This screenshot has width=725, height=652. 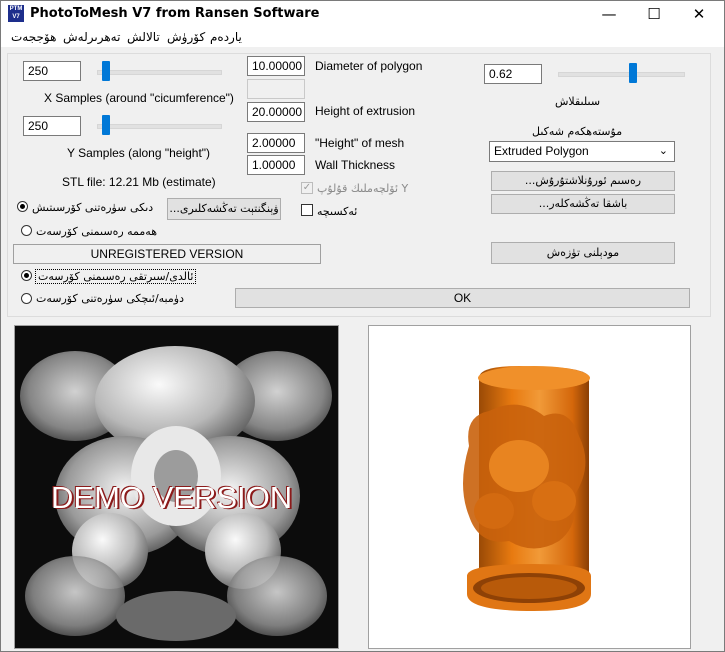 What do you see at coordinates (93, 207) in the screenshot?
I see `color-image-label: دىكى سۈرەتنى كۆرسىتىش` at bounding box center [93, 207].